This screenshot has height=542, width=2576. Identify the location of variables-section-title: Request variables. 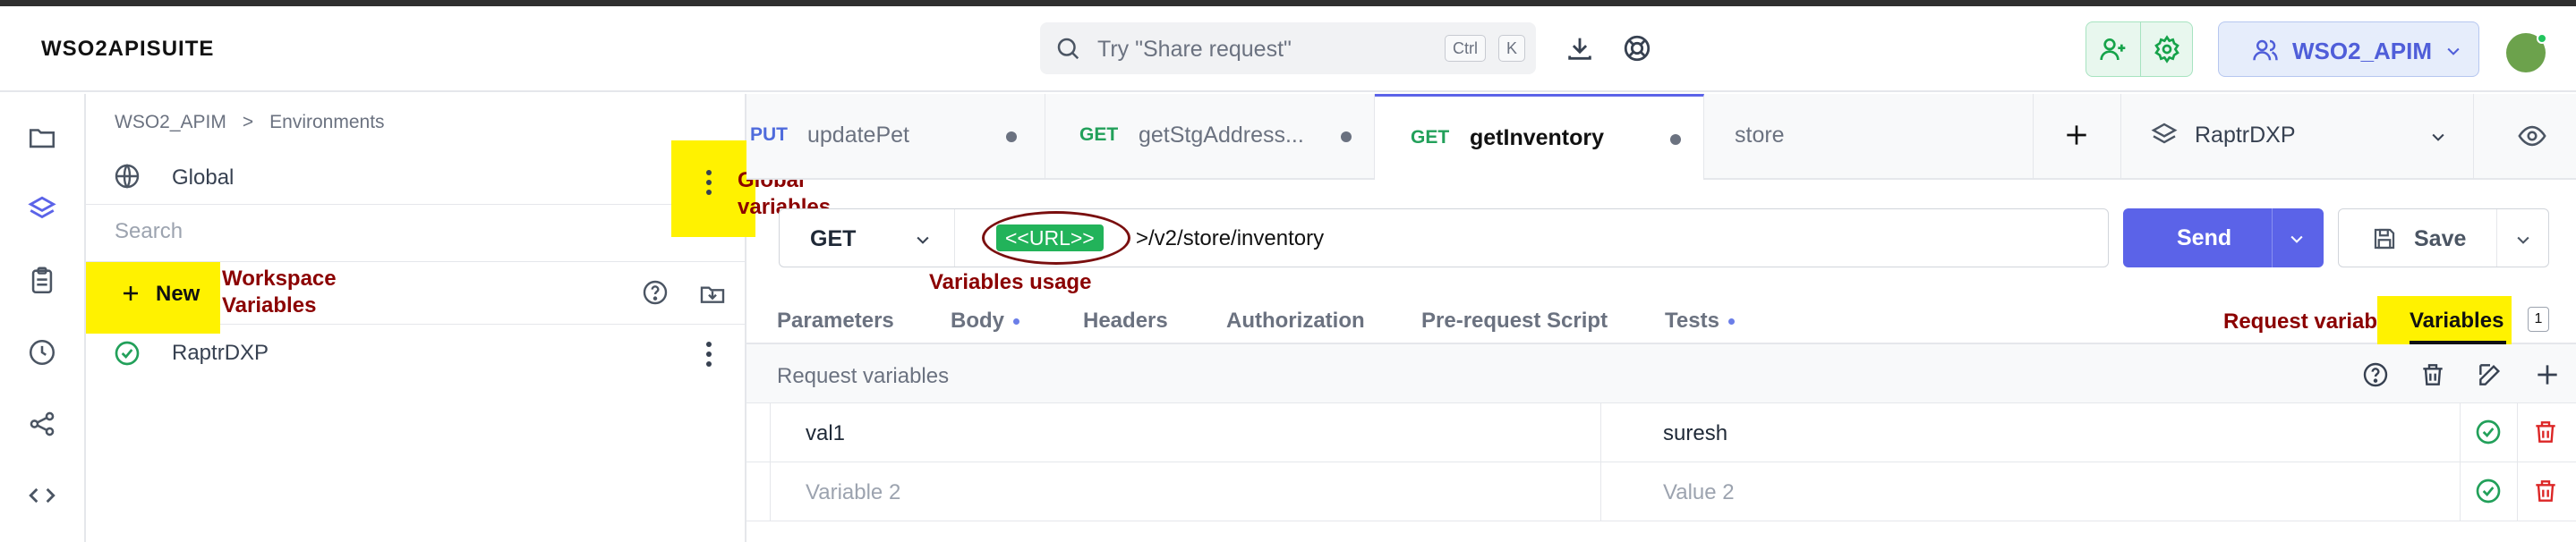
(863, 376).